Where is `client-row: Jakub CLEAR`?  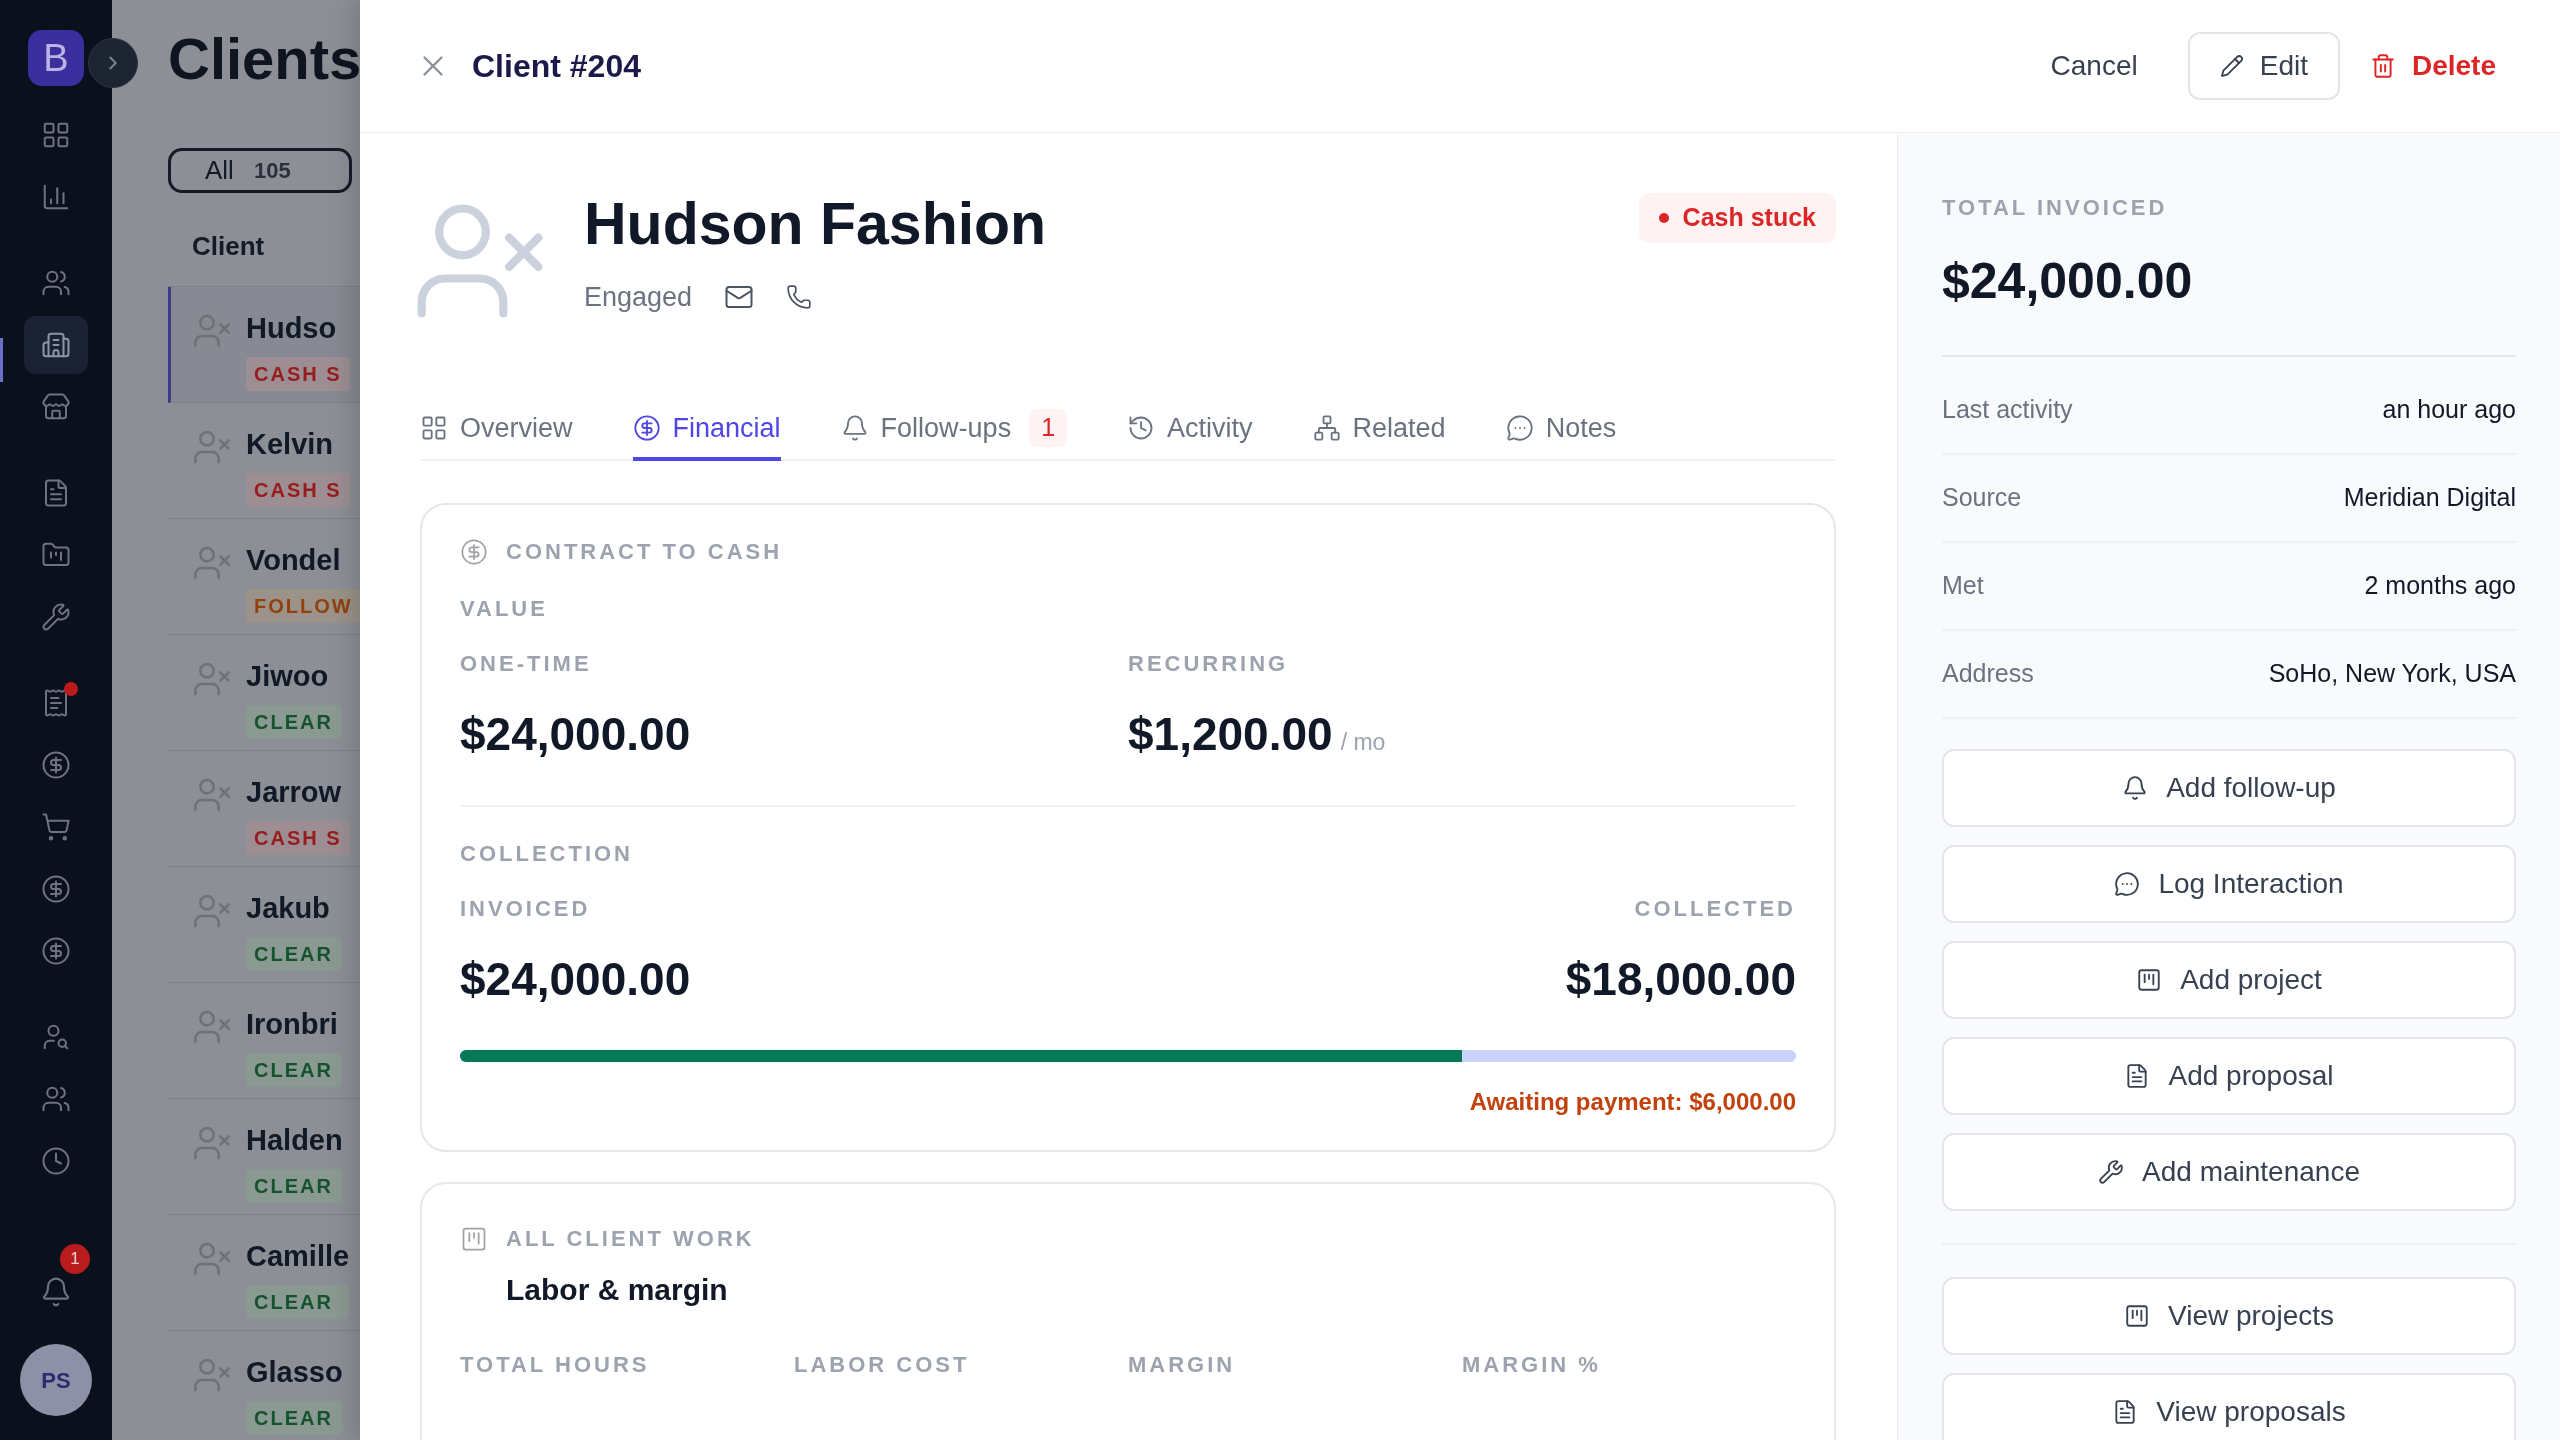
client-row: Jakub CLEAR is located at coordinates (264, 925).